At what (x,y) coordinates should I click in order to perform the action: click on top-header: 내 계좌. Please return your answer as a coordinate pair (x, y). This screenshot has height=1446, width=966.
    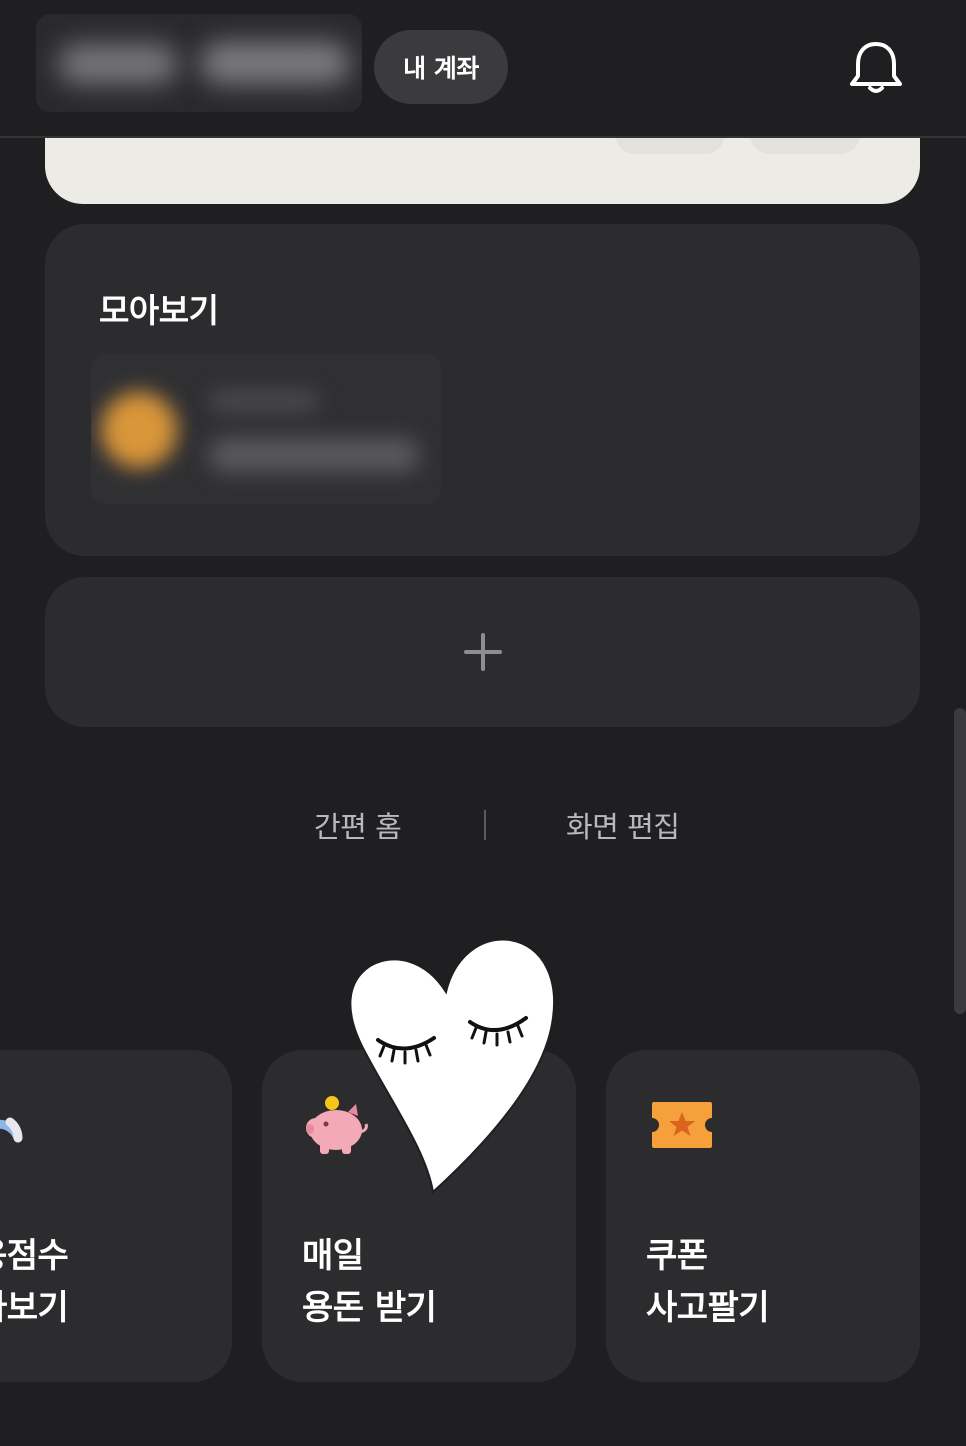
    Looking at the image, I should click on (483, 69).